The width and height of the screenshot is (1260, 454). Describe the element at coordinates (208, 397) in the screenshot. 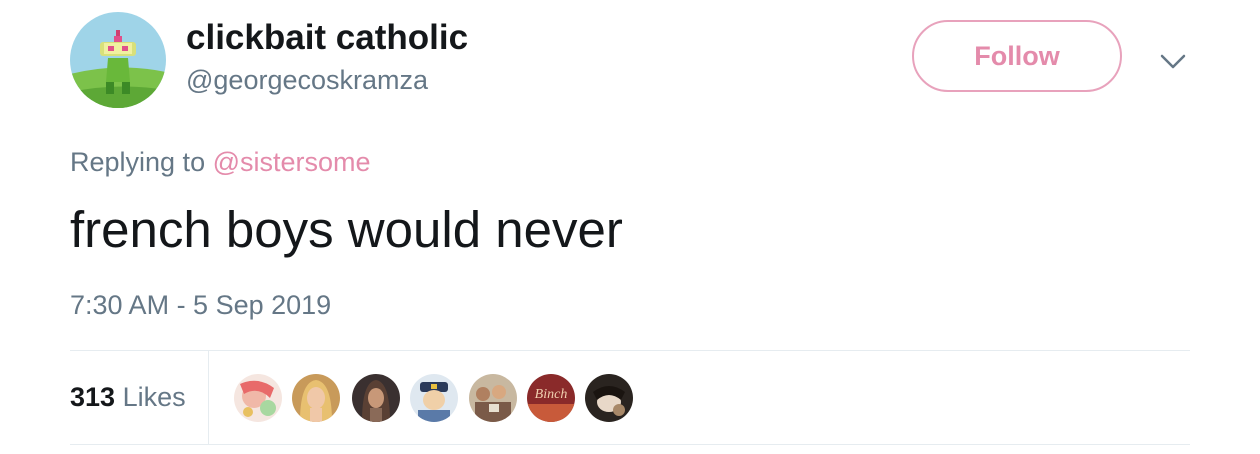

I see `stats-divider-vertical` at that location.